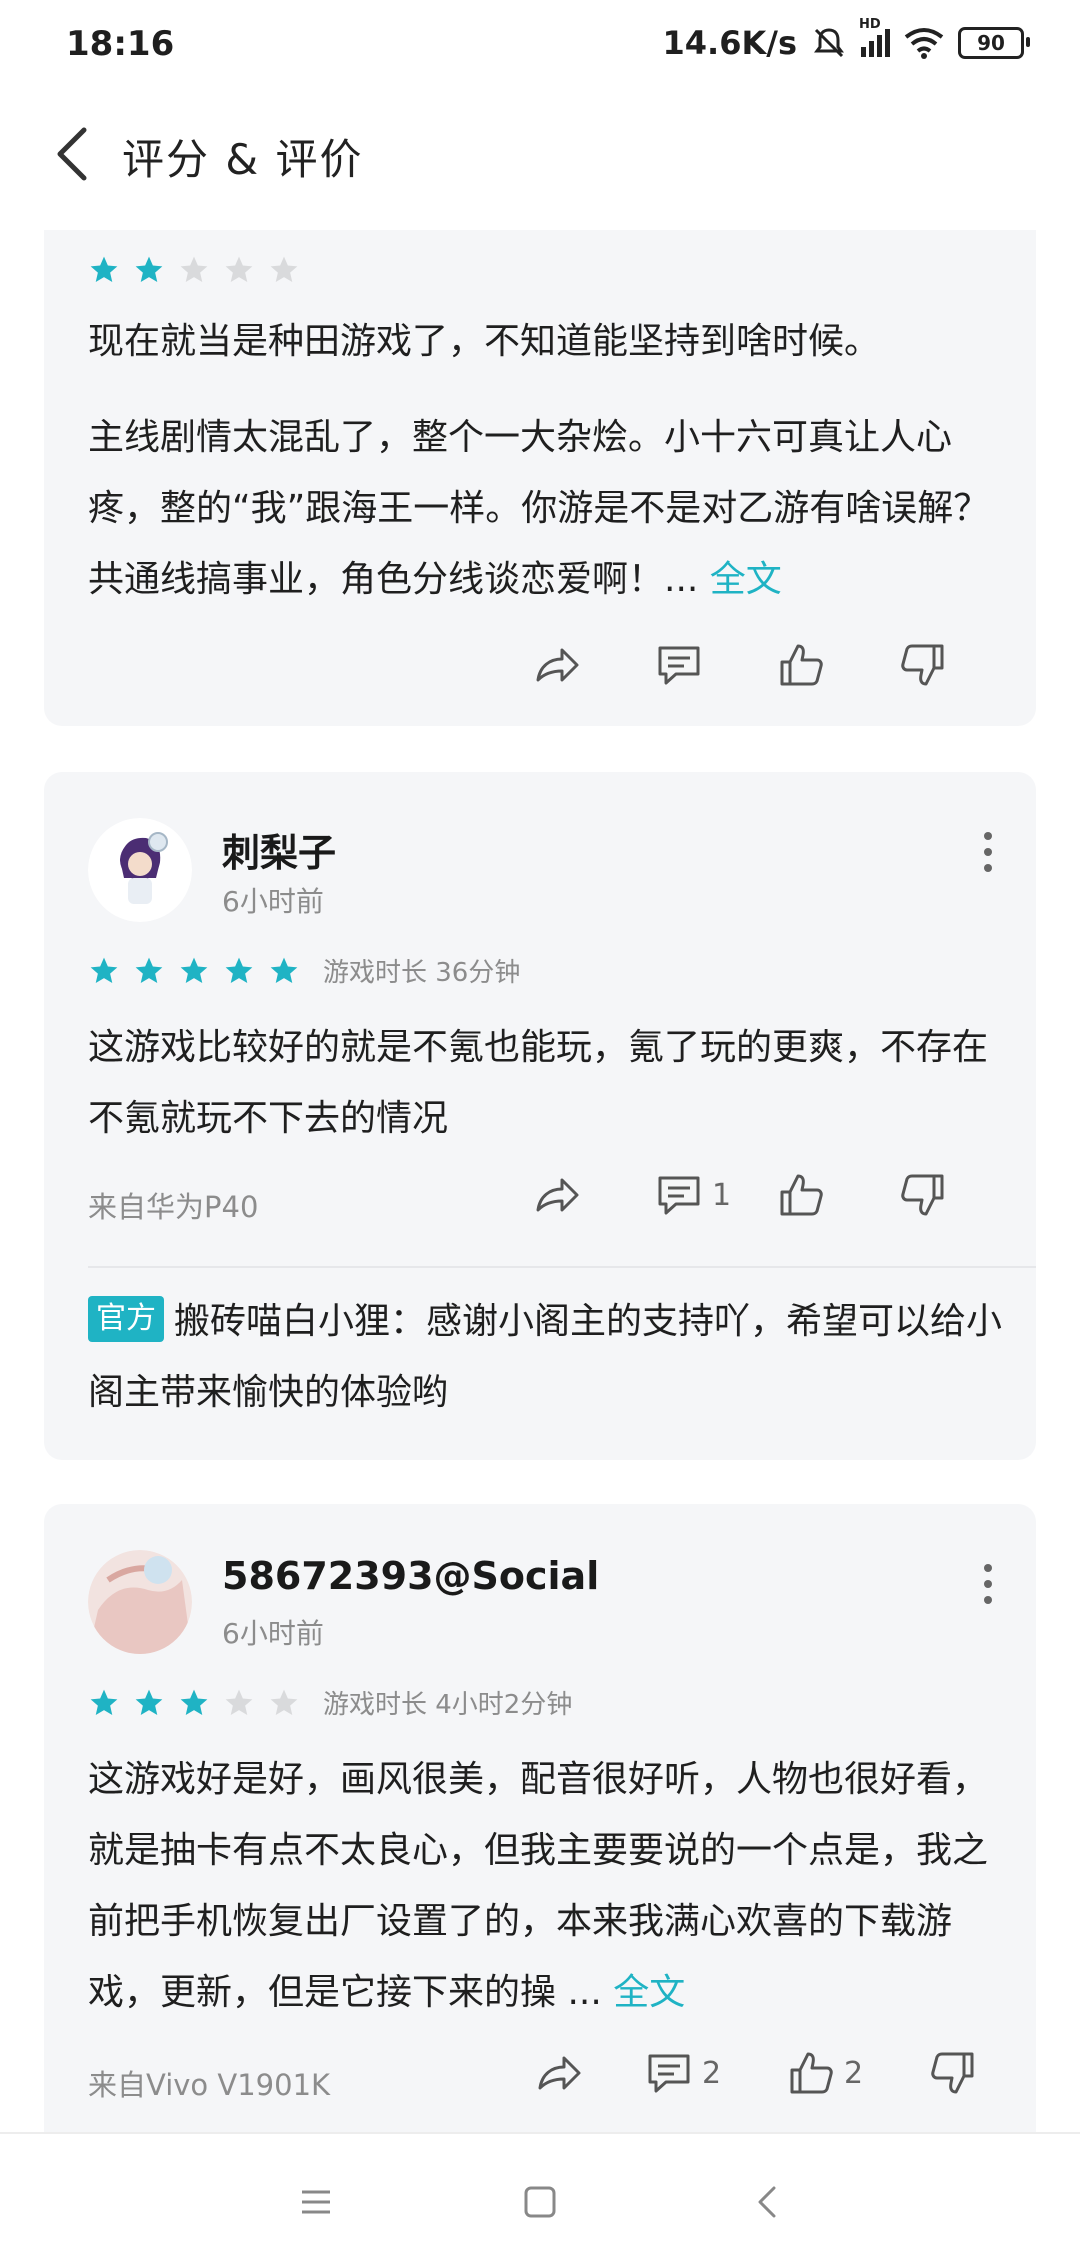 This screenshot has width=1080, height=2266. I want to click on comment-count: 2, so click(712, 2073).